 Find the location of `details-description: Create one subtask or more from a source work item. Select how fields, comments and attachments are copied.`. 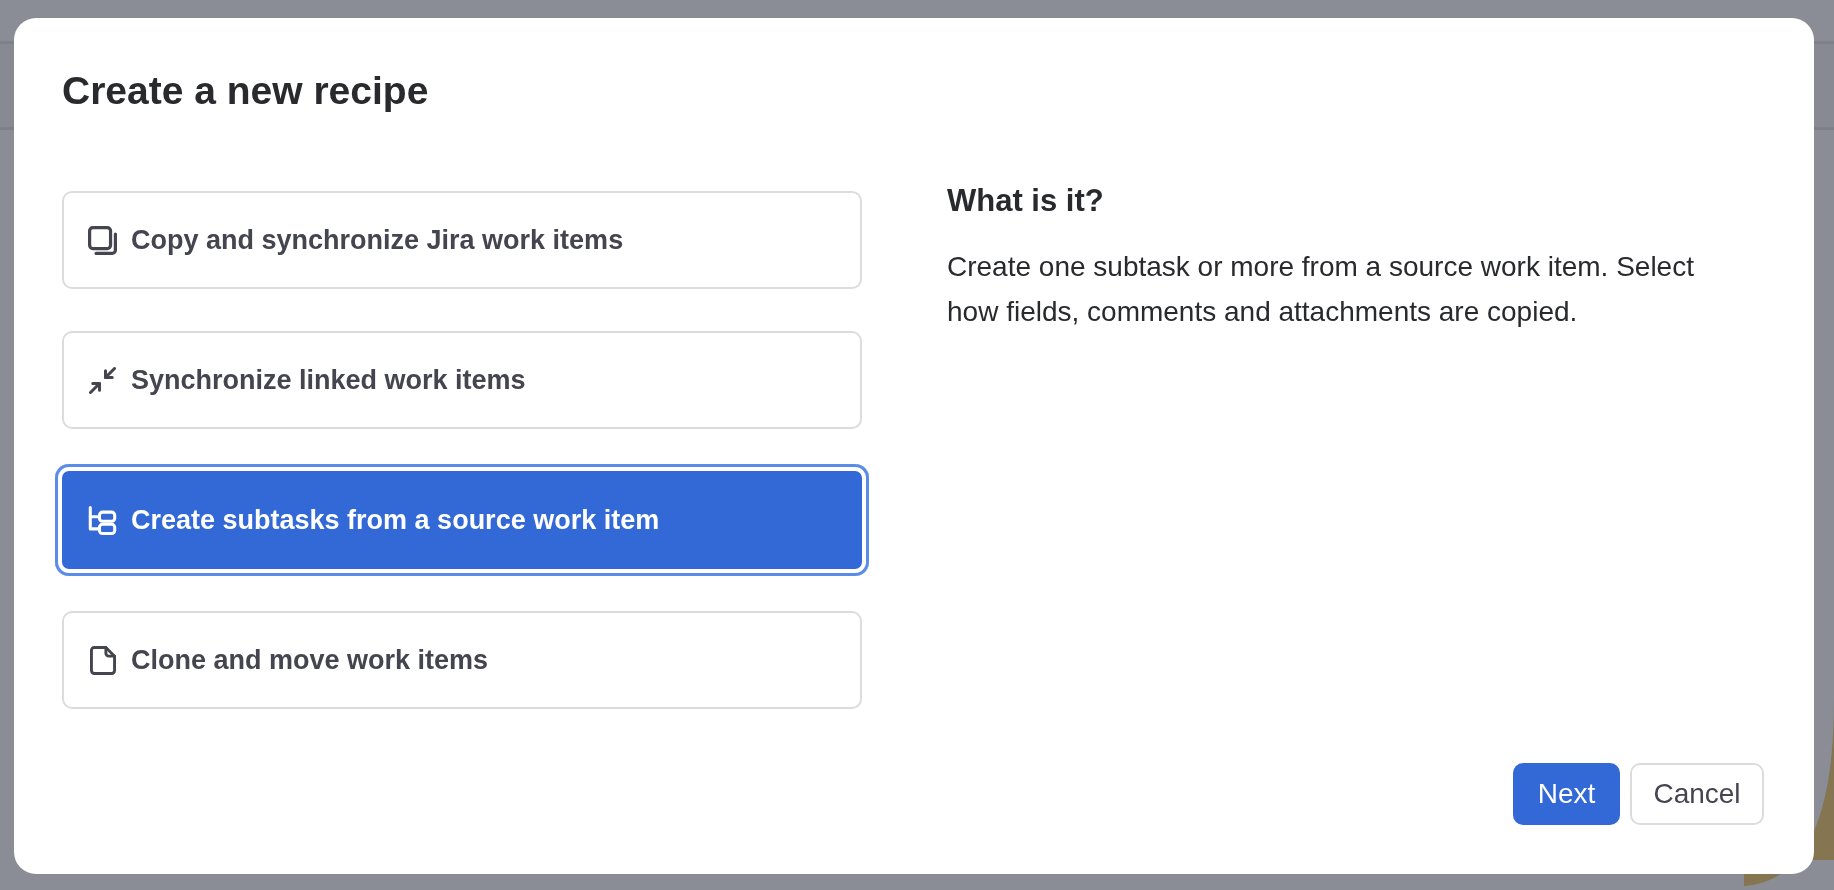

details-description: Create one subtask or more from a source work item. Select how fields, comments and attachments are copied. is located at coordinates (1321, 289).